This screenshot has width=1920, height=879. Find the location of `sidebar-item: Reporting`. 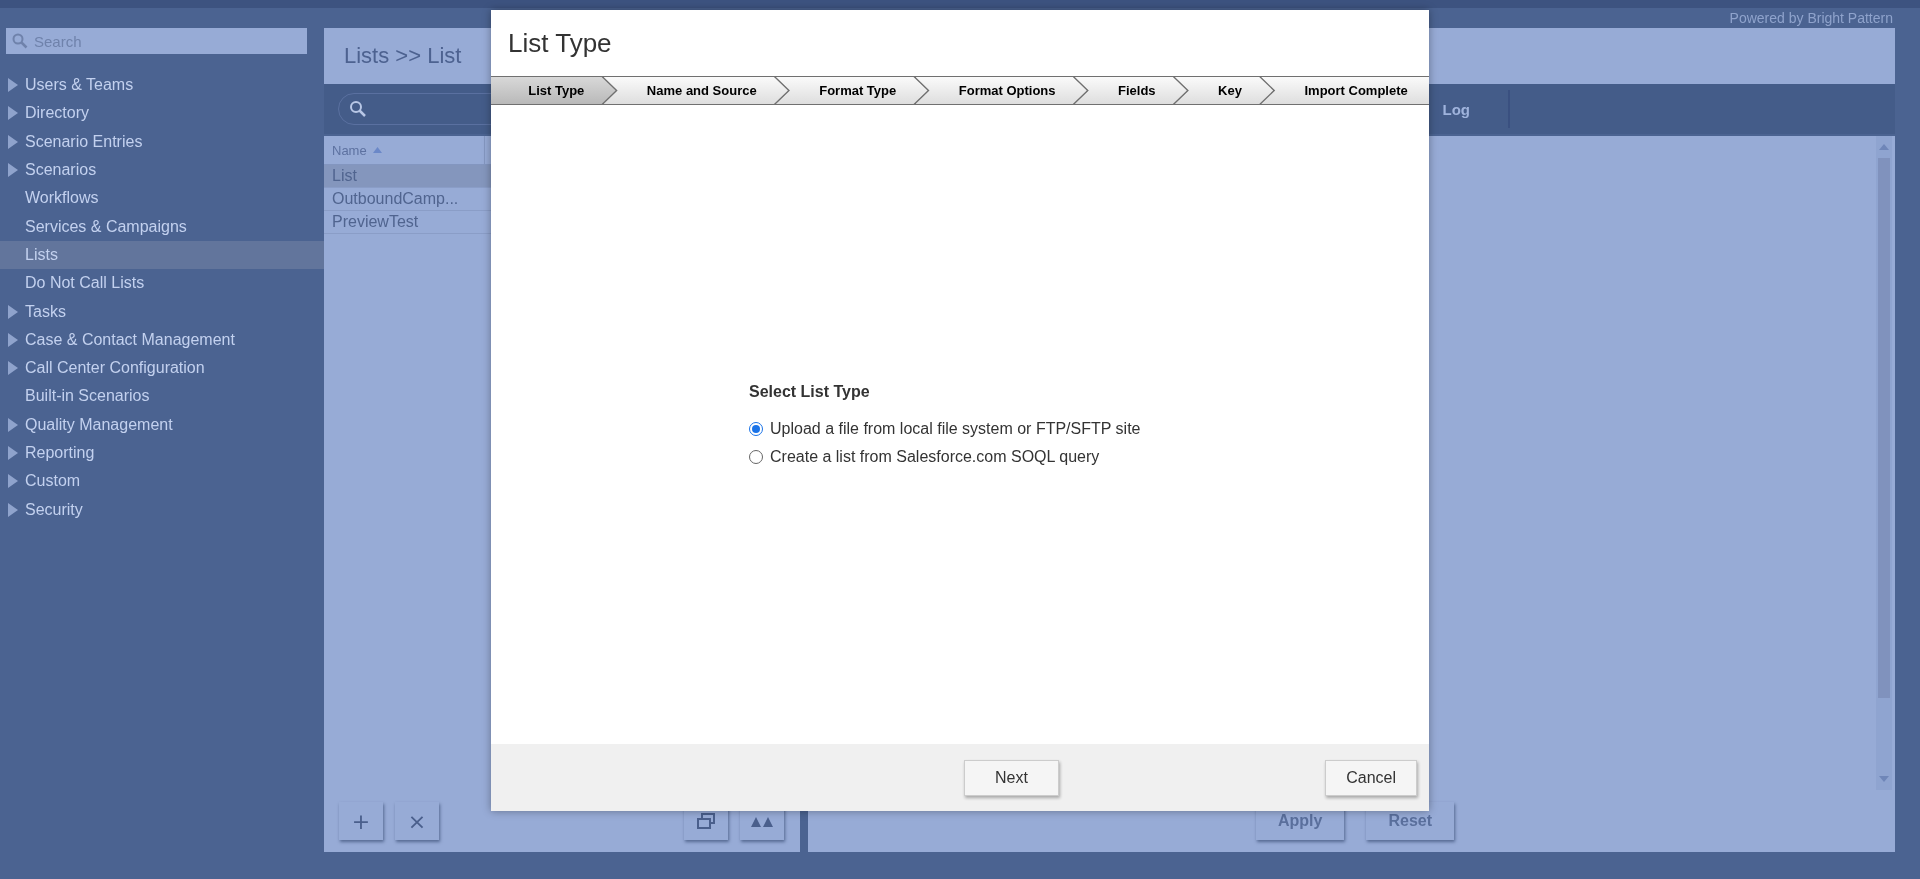

sidebar-item: Reporting is located at coordinates (60, 453).